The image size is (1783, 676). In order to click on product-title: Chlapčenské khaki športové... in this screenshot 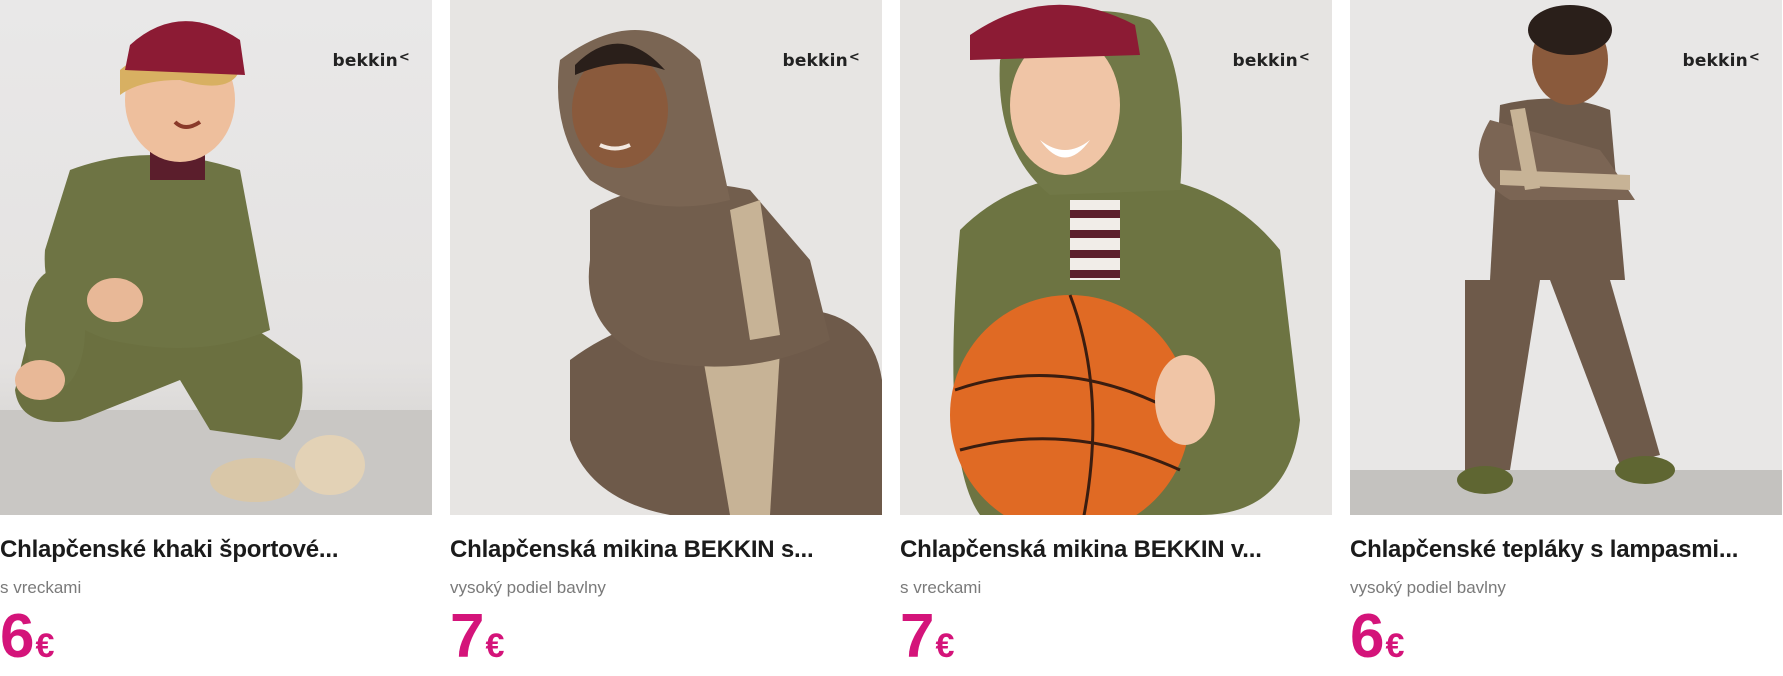, I will do `click(216, 550)`.